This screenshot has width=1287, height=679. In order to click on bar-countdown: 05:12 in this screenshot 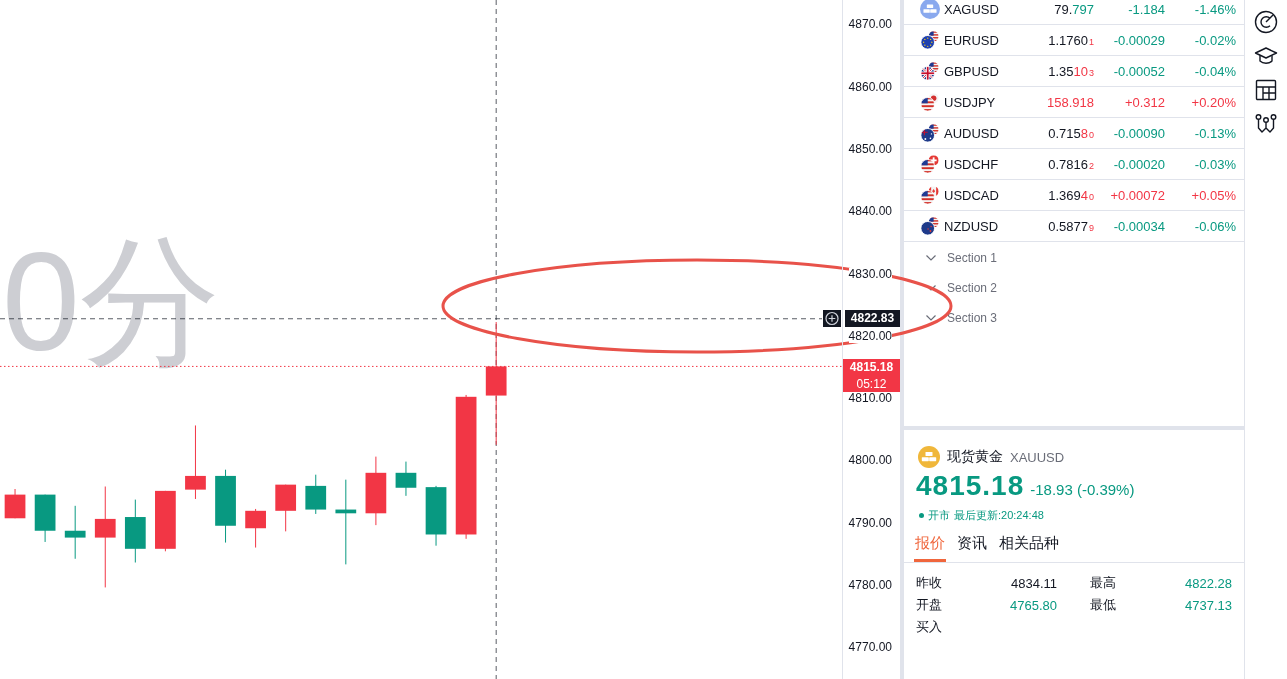, I will do `click(871, 383)`.